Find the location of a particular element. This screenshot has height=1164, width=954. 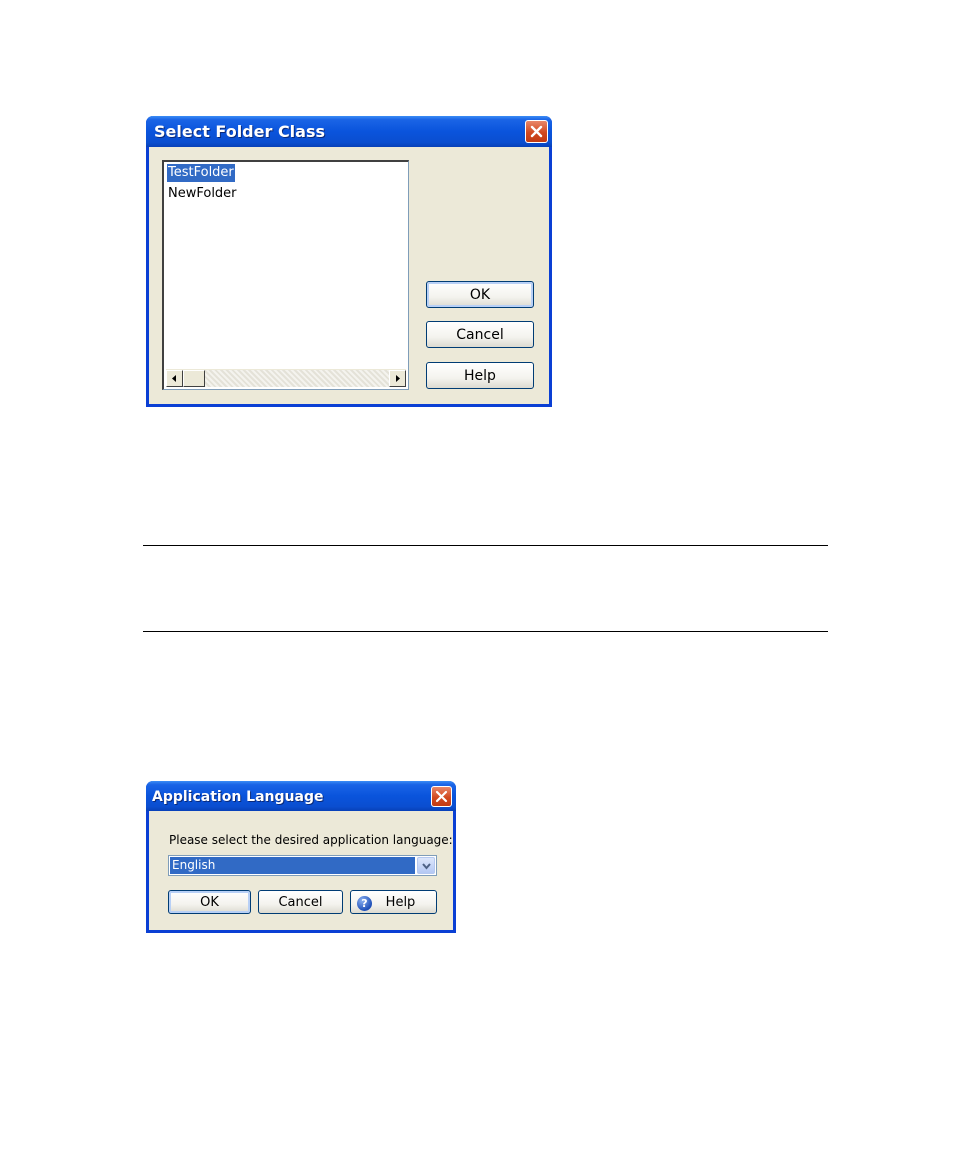

dialog-titlebar: Application Language is located at coordinates (301, 796).